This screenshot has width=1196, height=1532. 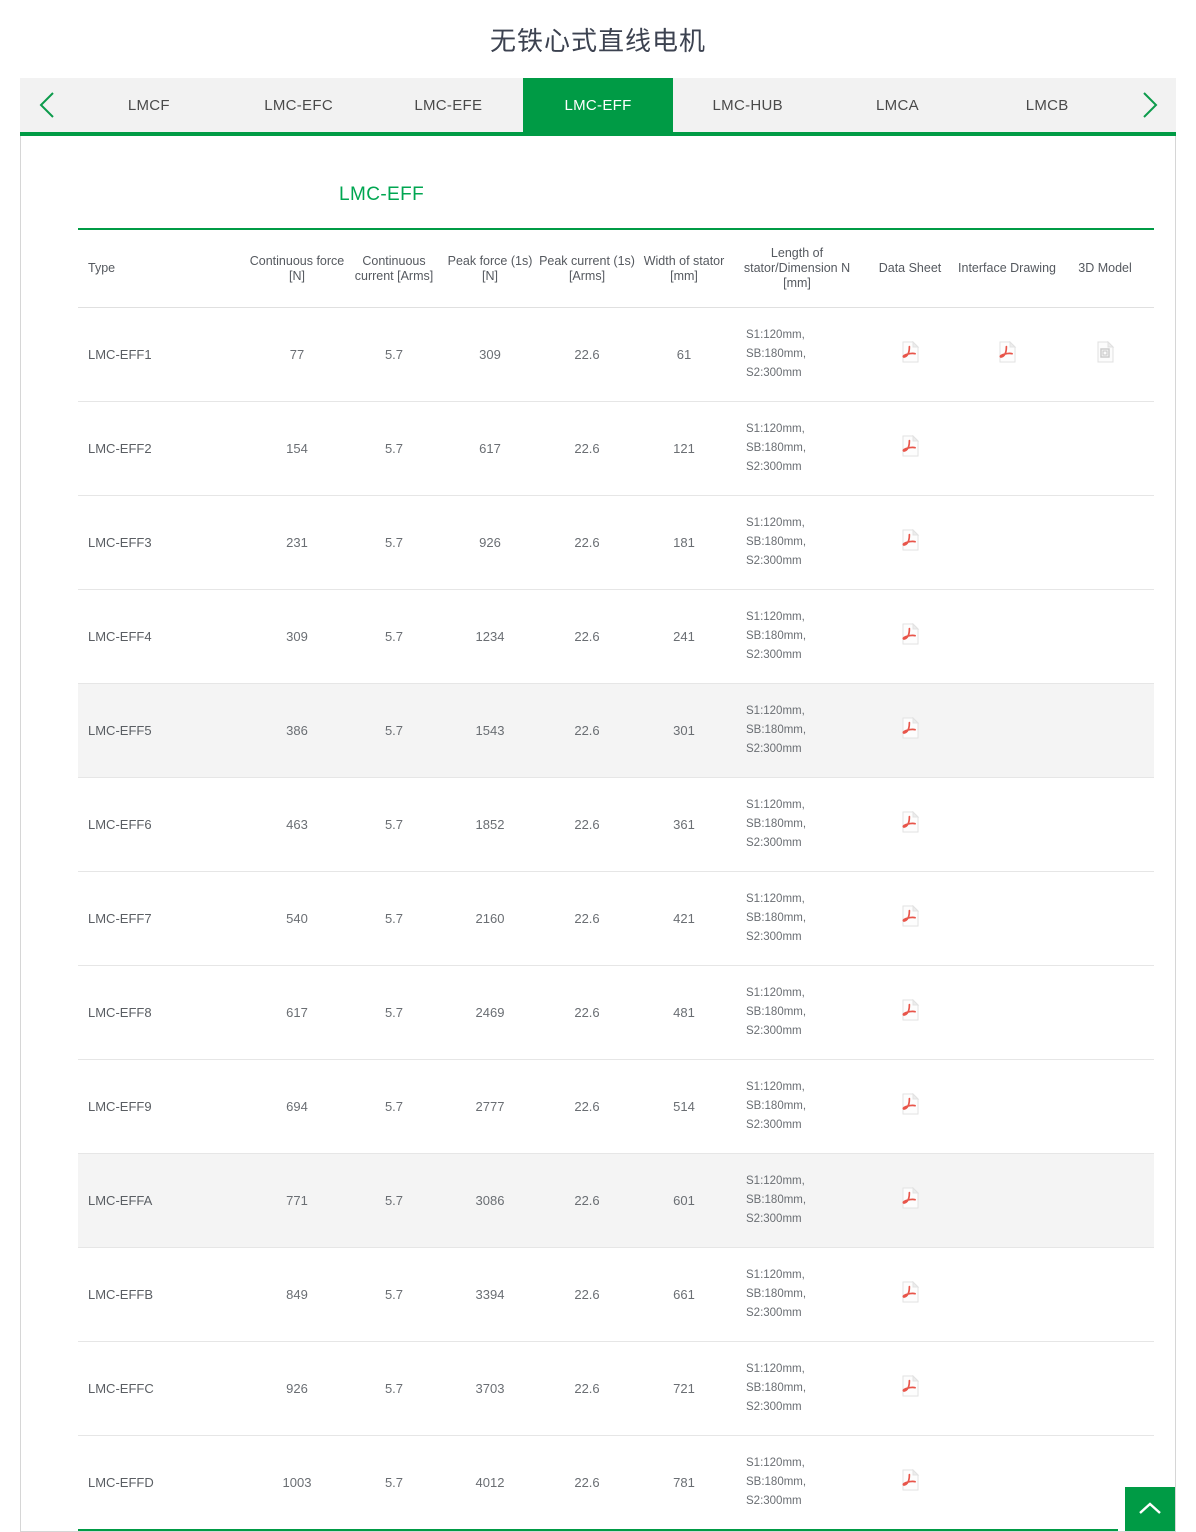 I want to click on cell-width-of-stator: 121, so click(x=684, y=448).